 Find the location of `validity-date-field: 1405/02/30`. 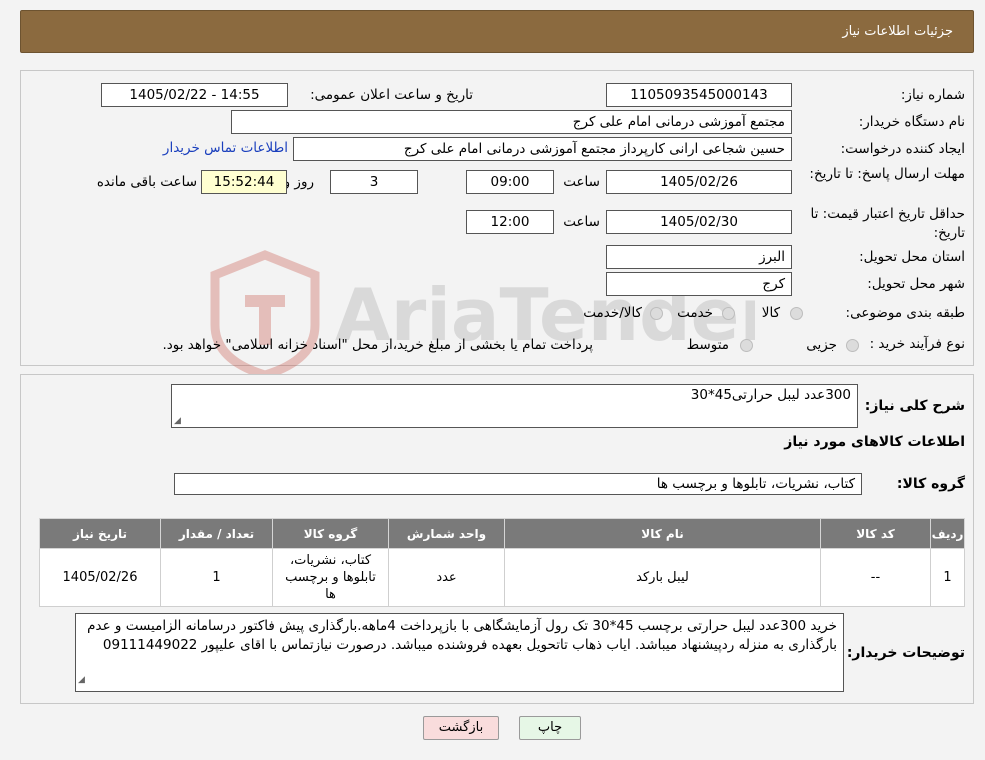

validity-date-field: 1405/02/30 is located at coordinates (699, 222).